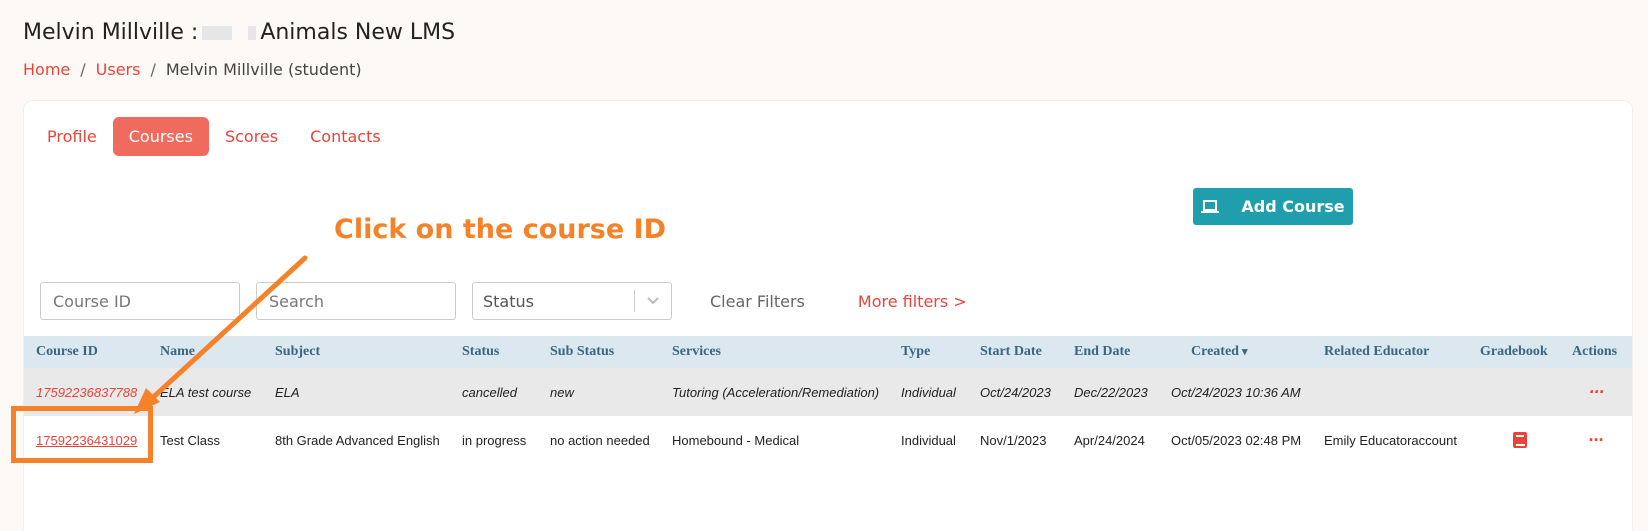  I want to click on course-educator, so click(1390, 392).